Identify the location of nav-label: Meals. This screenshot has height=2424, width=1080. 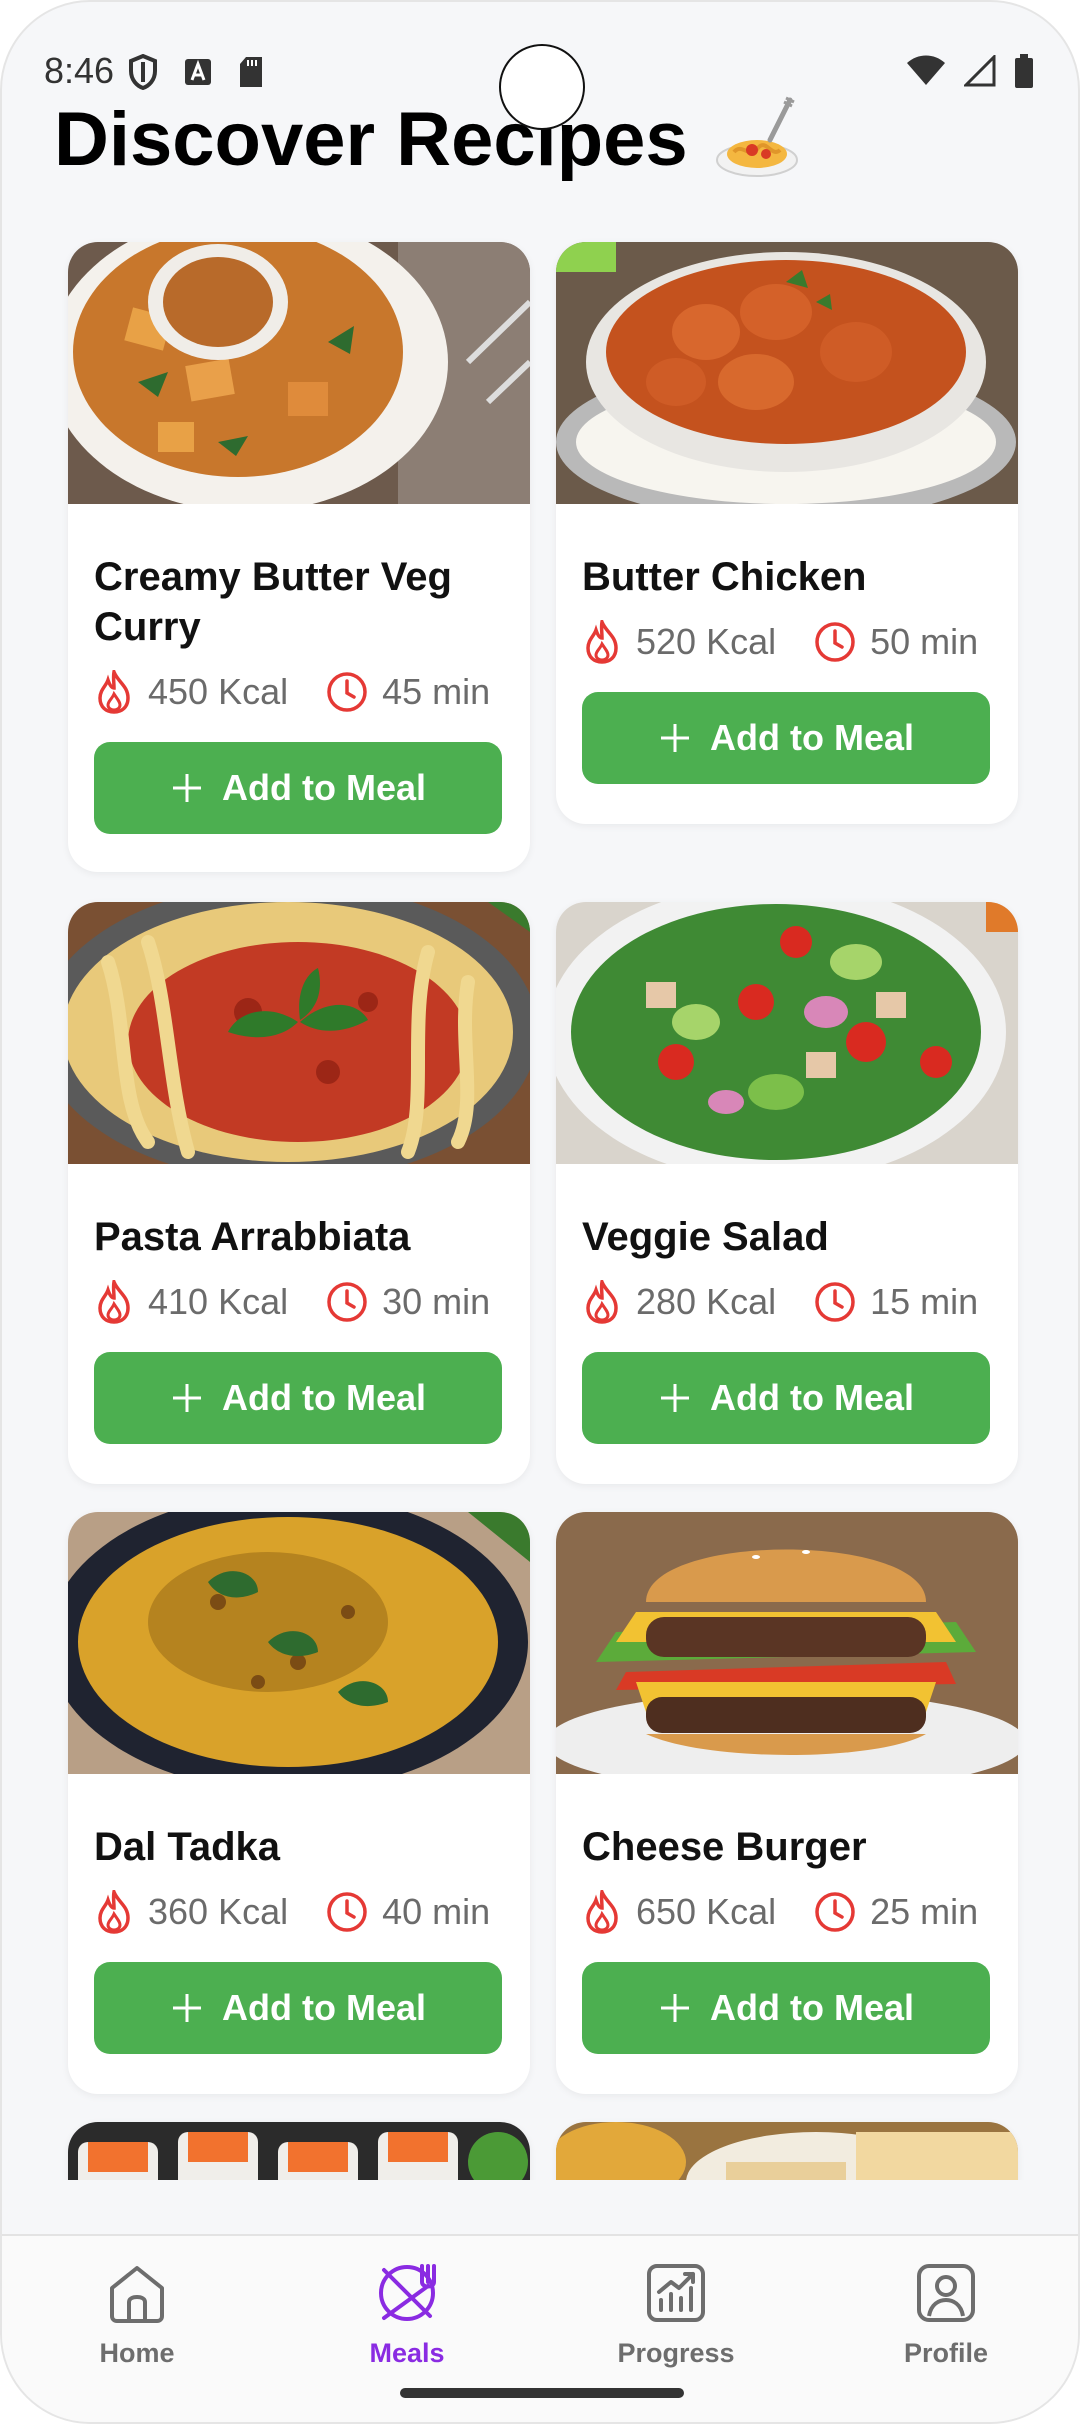
(407, 2353).